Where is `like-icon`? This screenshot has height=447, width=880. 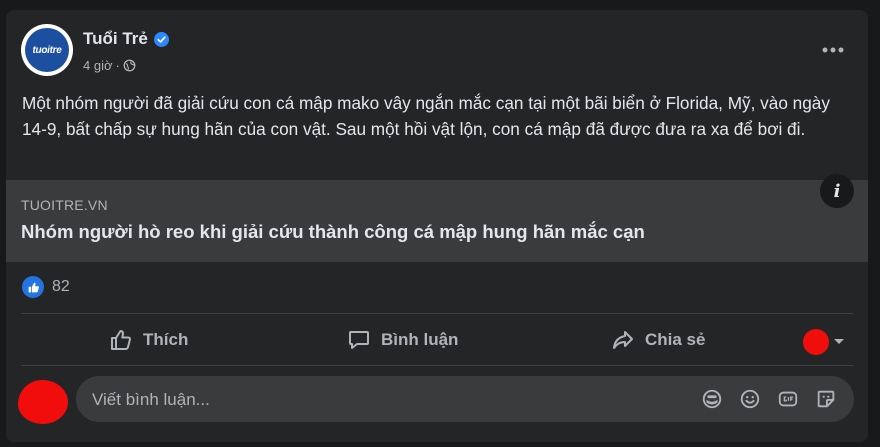 like-icon is located at coordinates (121, 340).